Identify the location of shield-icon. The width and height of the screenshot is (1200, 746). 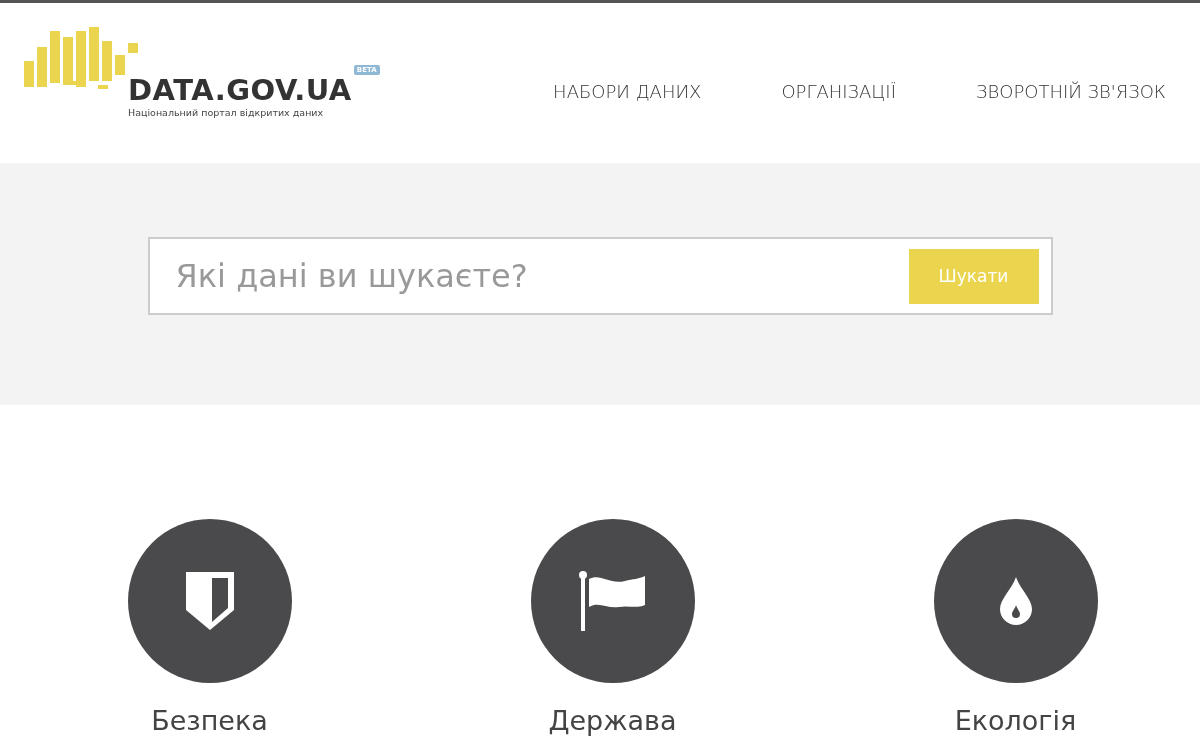
(209, 601).